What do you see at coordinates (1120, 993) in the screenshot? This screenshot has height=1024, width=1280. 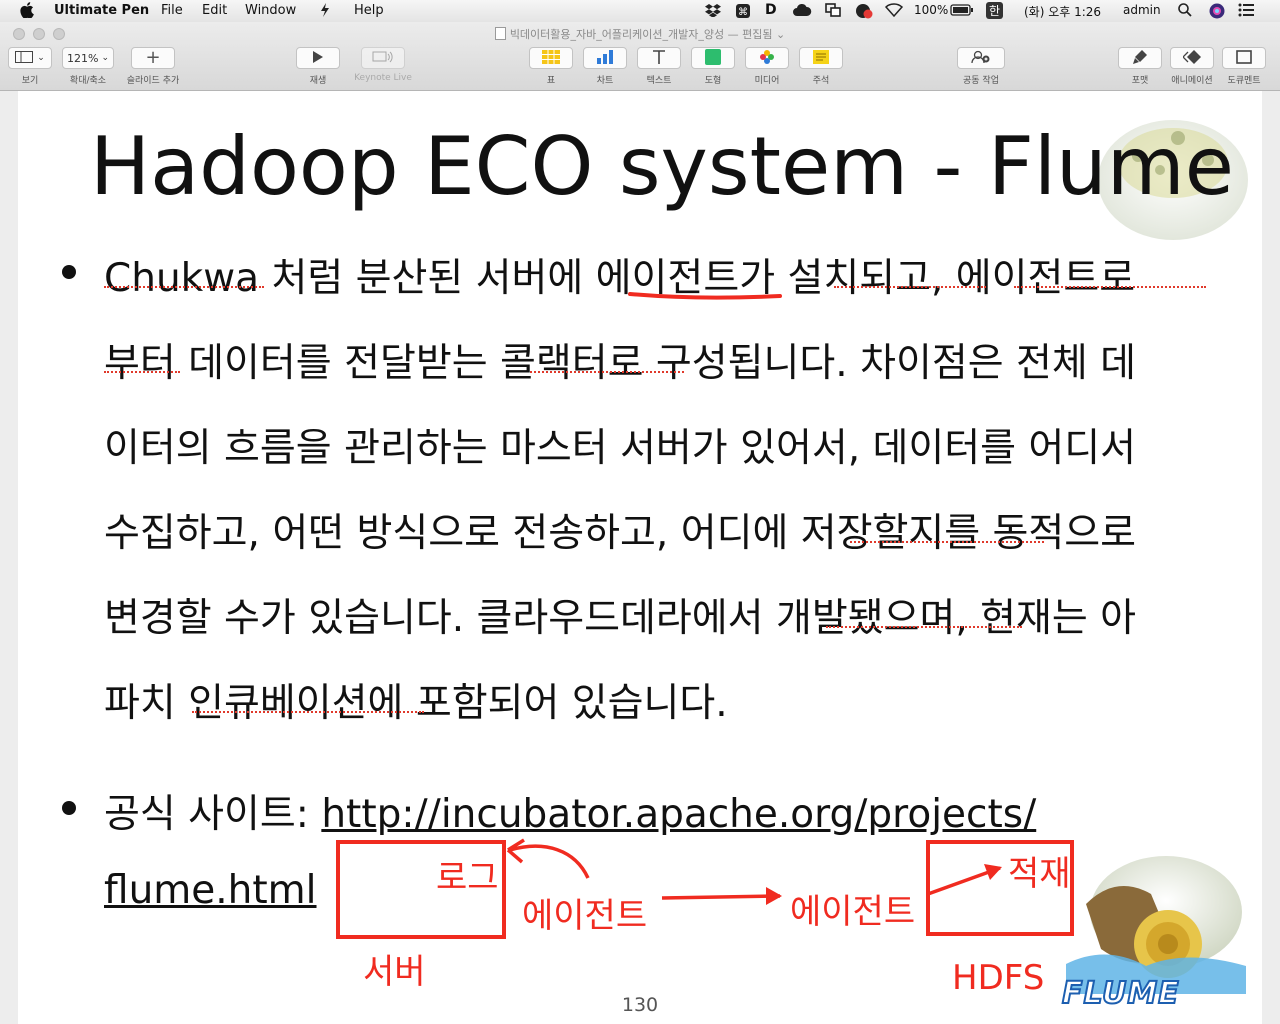 I see `flume-logo-text: FLUME` at bounding box center [1120, 993].